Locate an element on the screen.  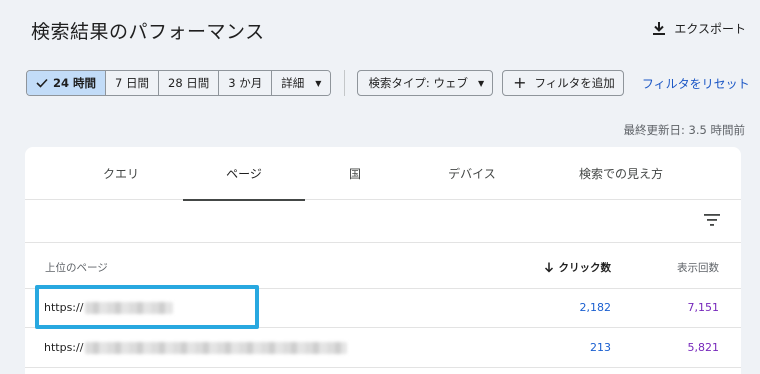
clicks-value: 2,182 is located at coordinates (595, 307).